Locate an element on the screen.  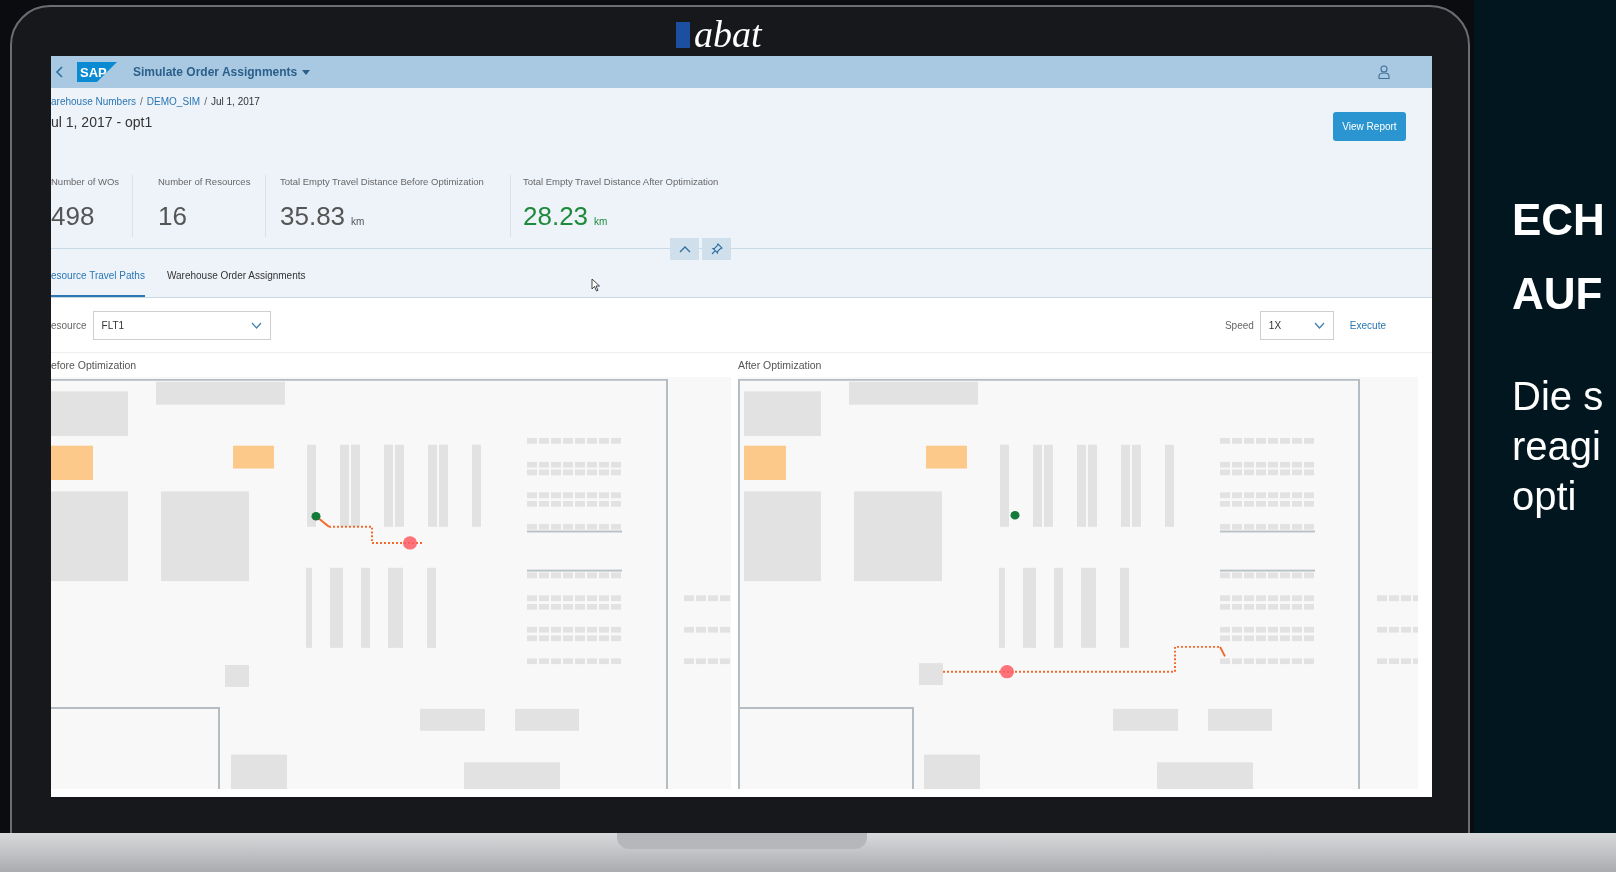
map-title: efore Optimization is located at coordinates (94, 365).